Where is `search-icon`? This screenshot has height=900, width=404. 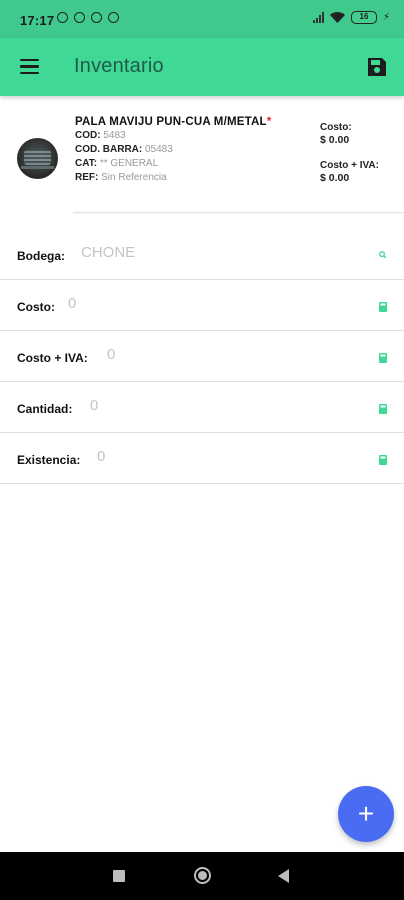 search-icon is located at coordinates (382, 255).